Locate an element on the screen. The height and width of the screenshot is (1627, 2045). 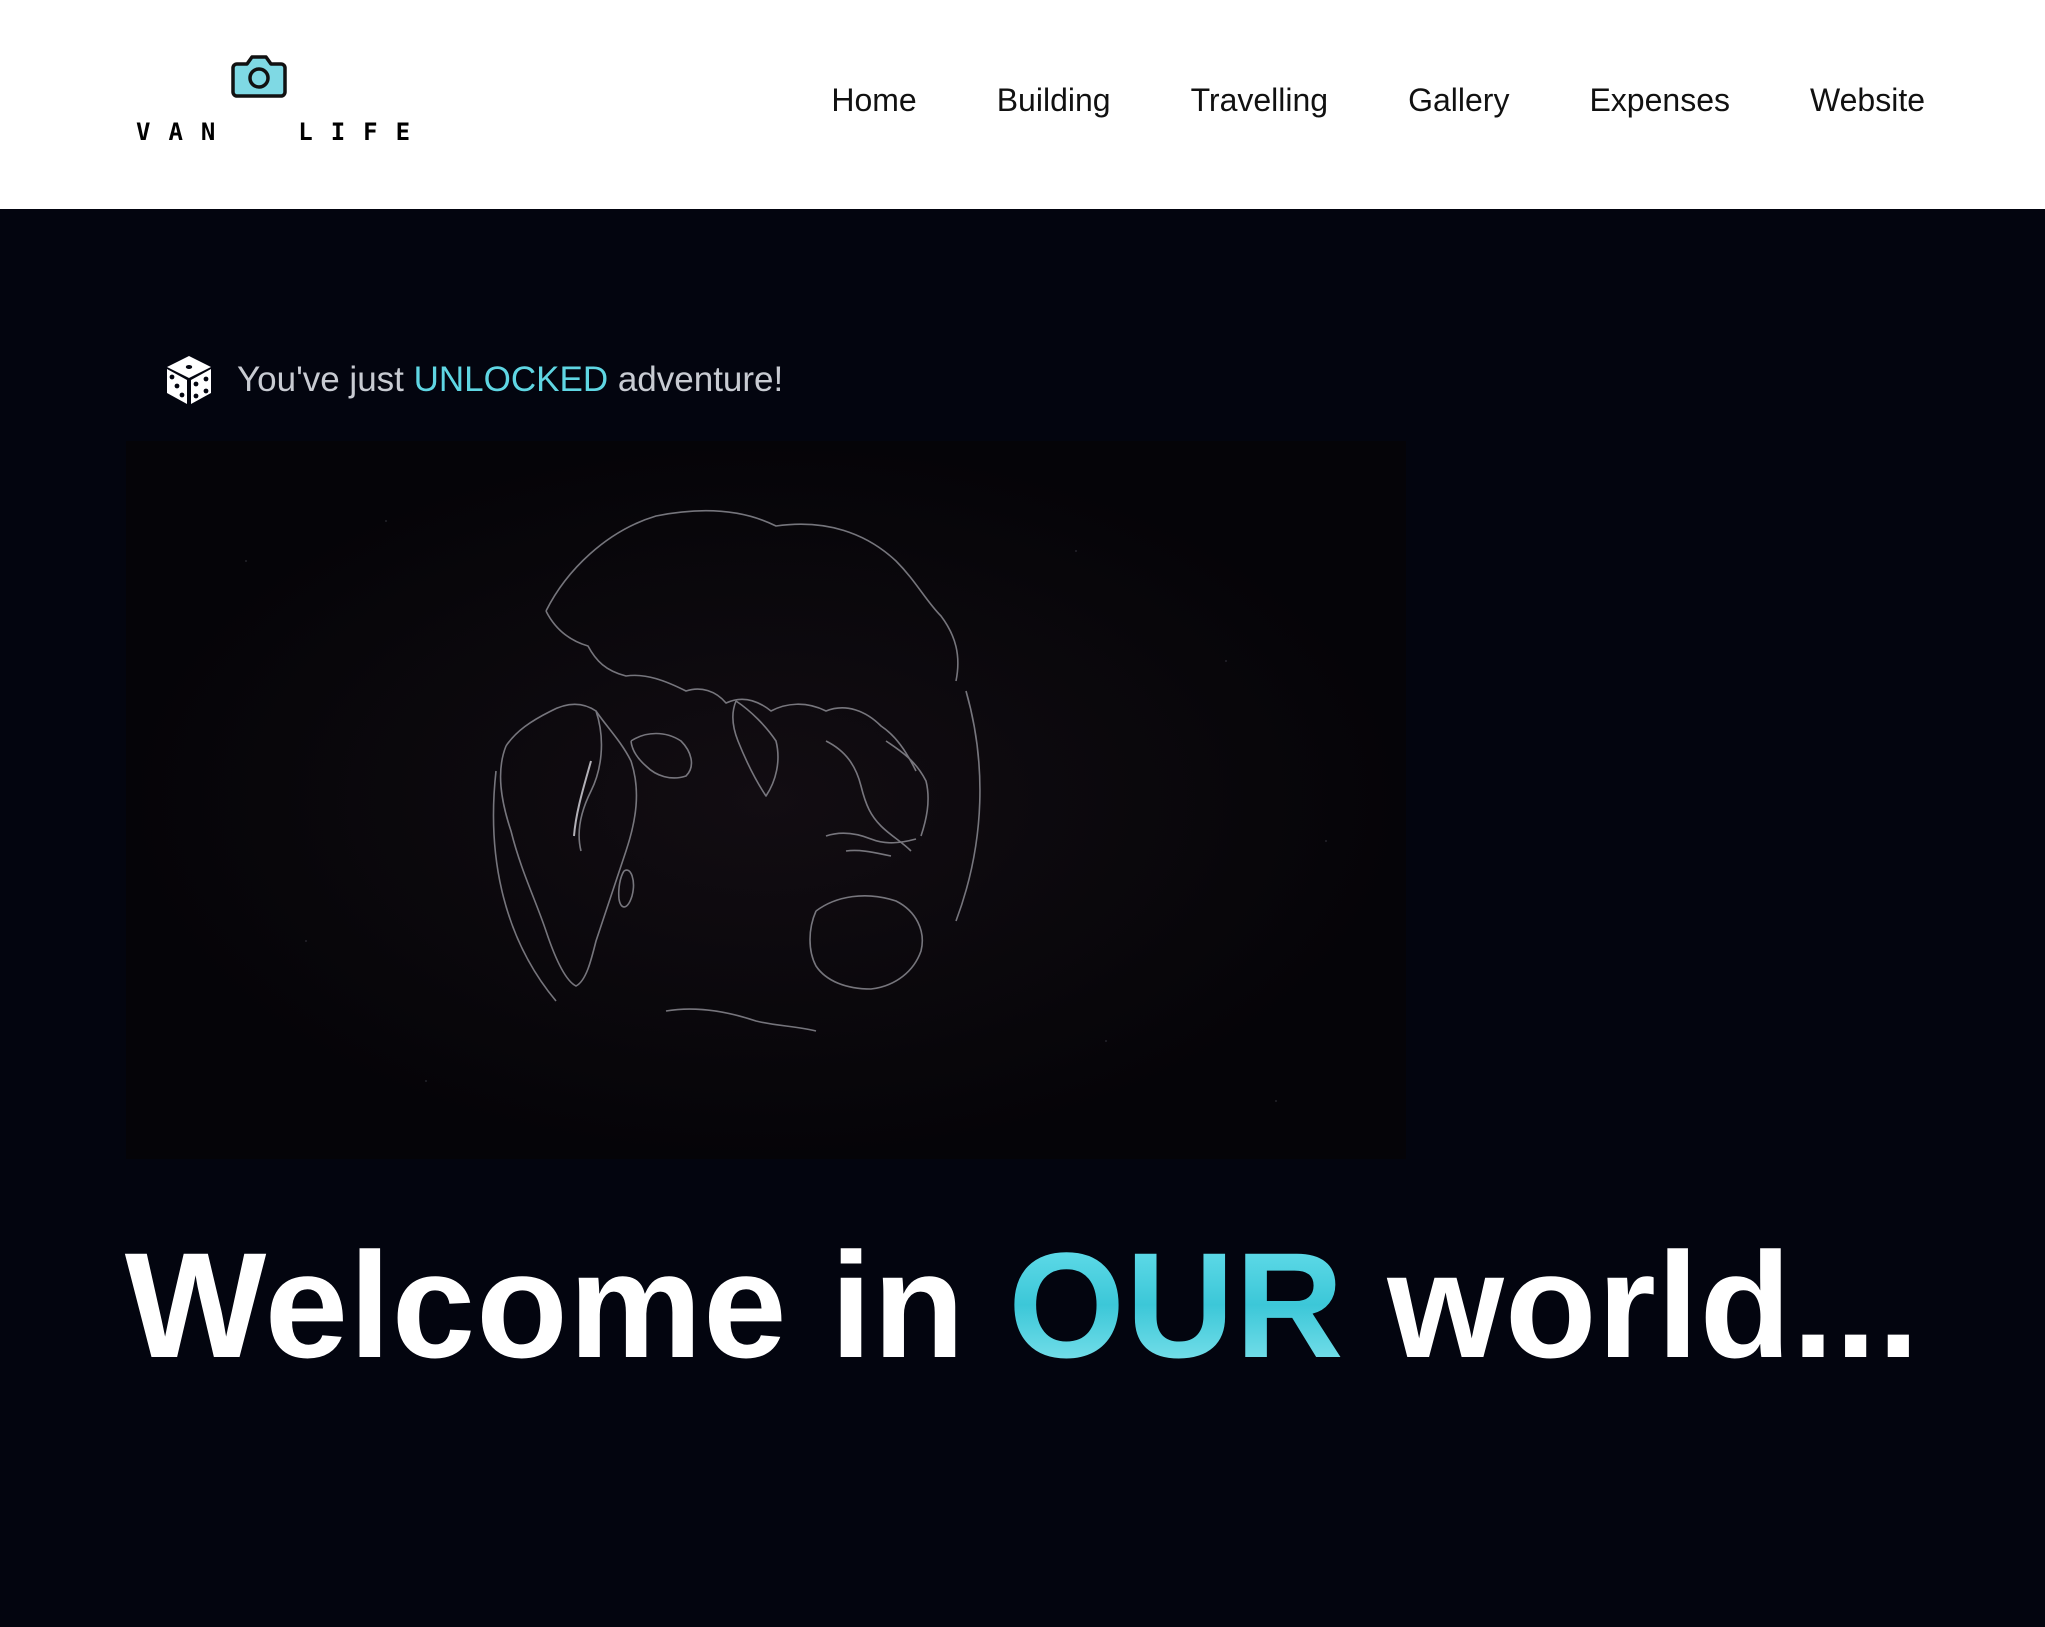
unlock-text: You've just UNLOCKED adventure! is located at coordinates (510, 380).